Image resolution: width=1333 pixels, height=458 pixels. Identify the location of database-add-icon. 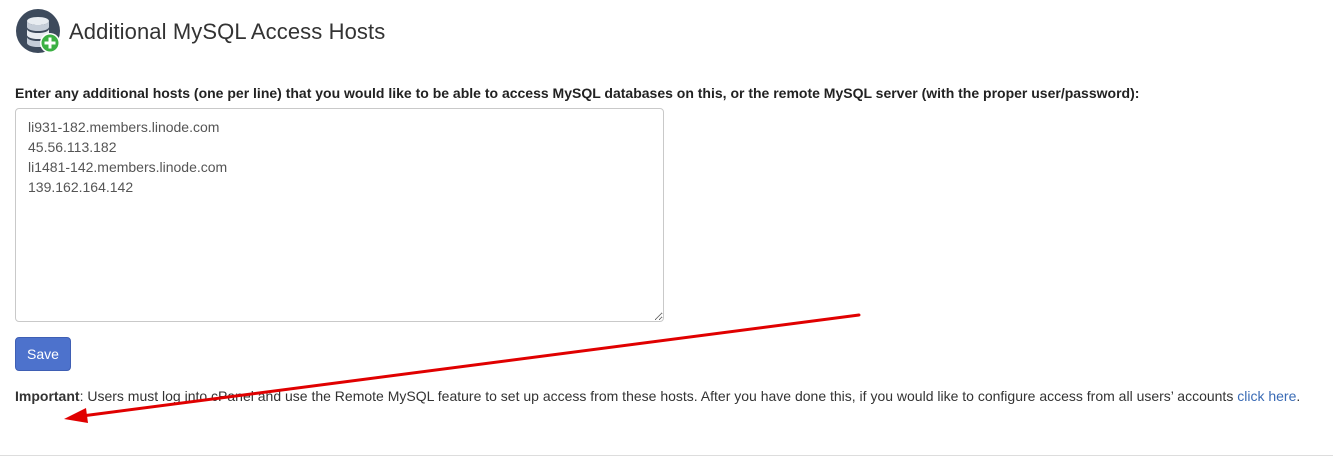
(39, 32).